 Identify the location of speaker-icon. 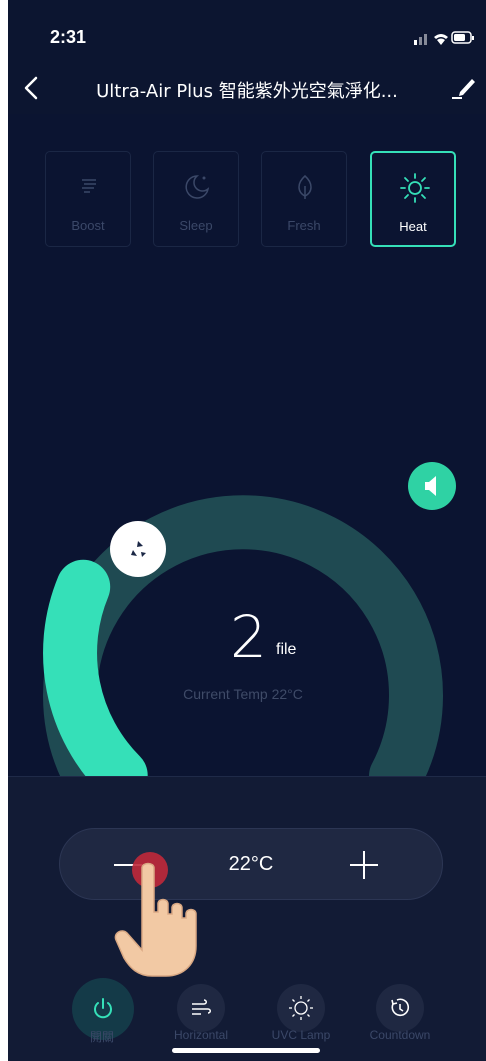
(430, 486).